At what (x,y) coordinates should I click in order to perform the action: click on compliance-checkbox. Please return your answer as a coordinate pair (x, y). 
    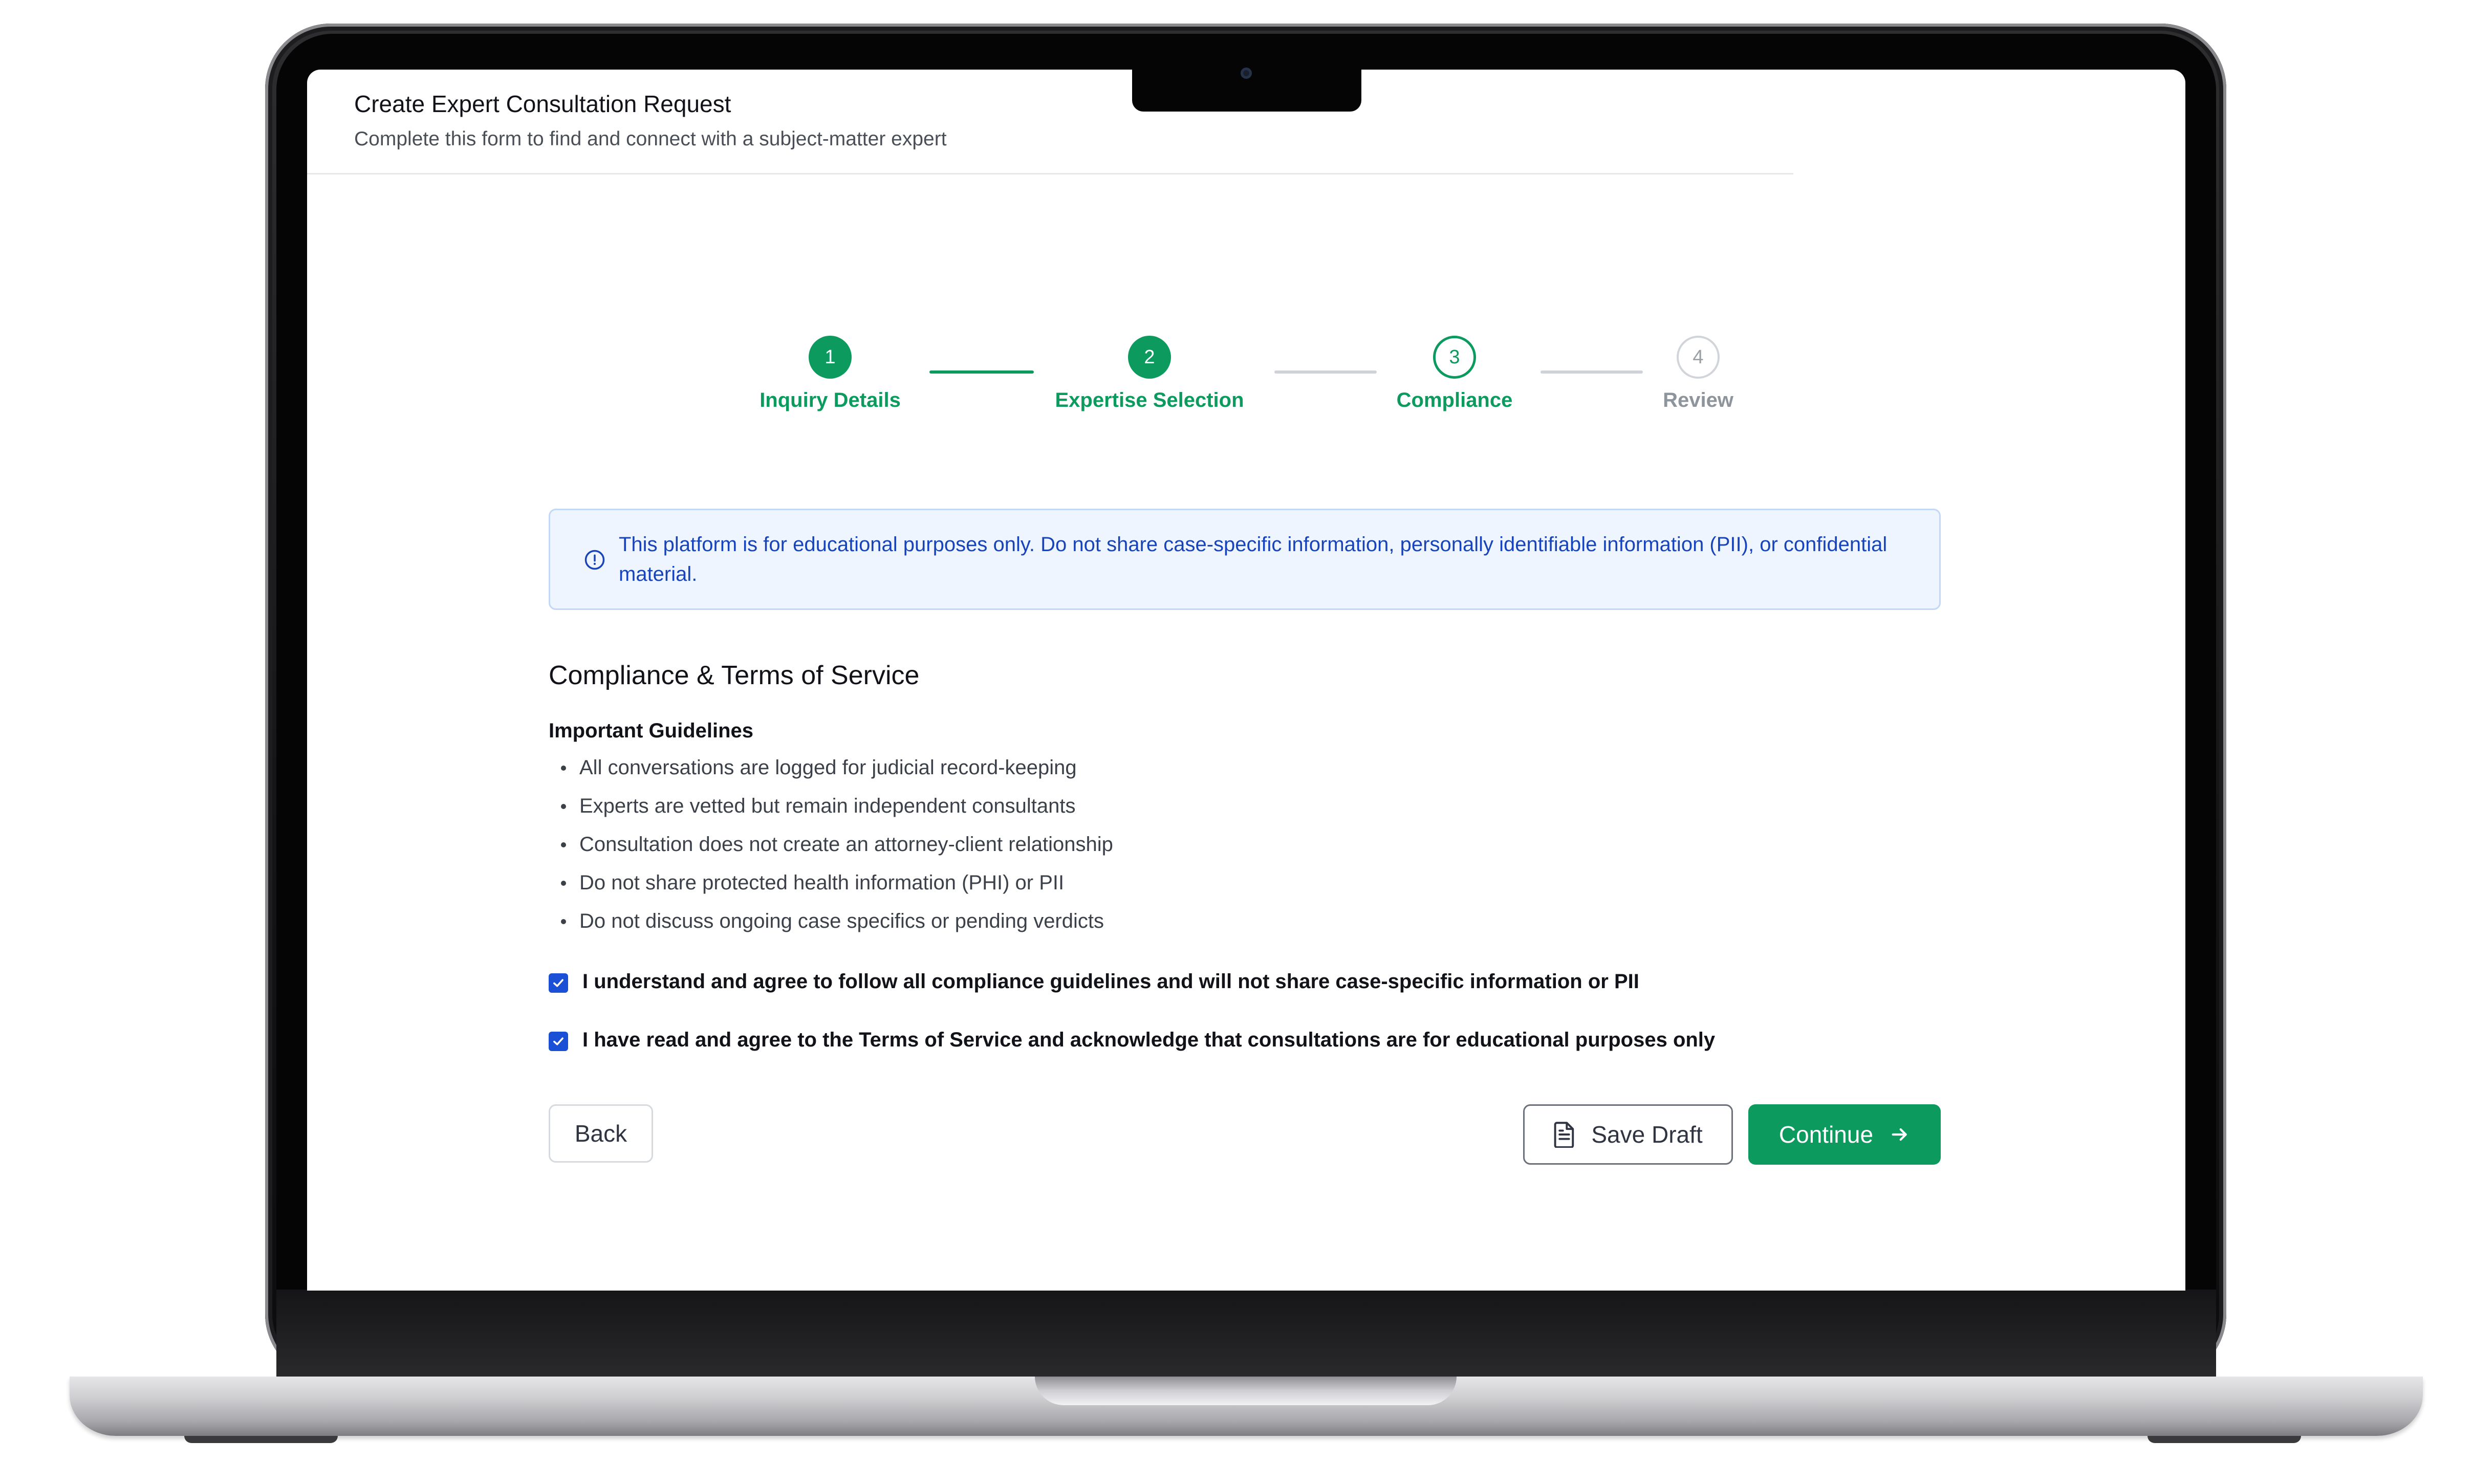
    Looking at the image, I should click on (558, 983).